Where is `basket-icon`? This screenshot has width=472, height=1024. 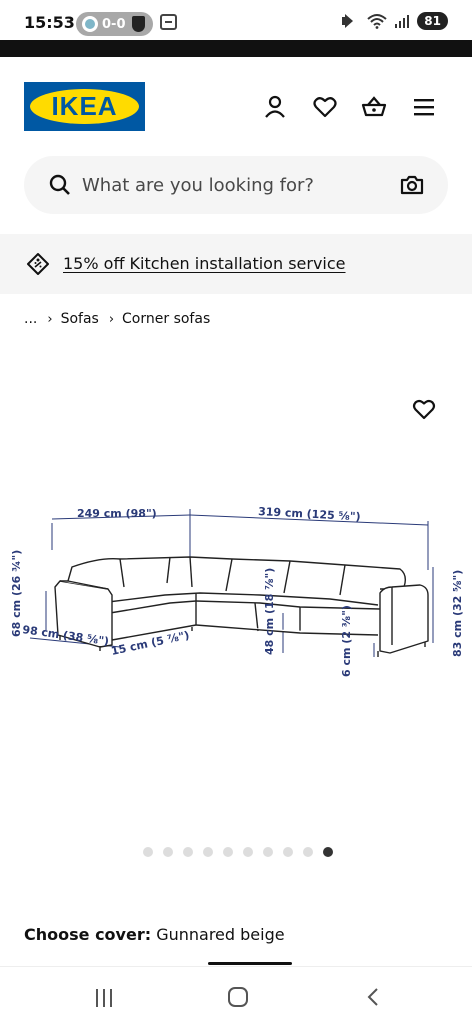
basket-icon is located at coordinates (374, 107).